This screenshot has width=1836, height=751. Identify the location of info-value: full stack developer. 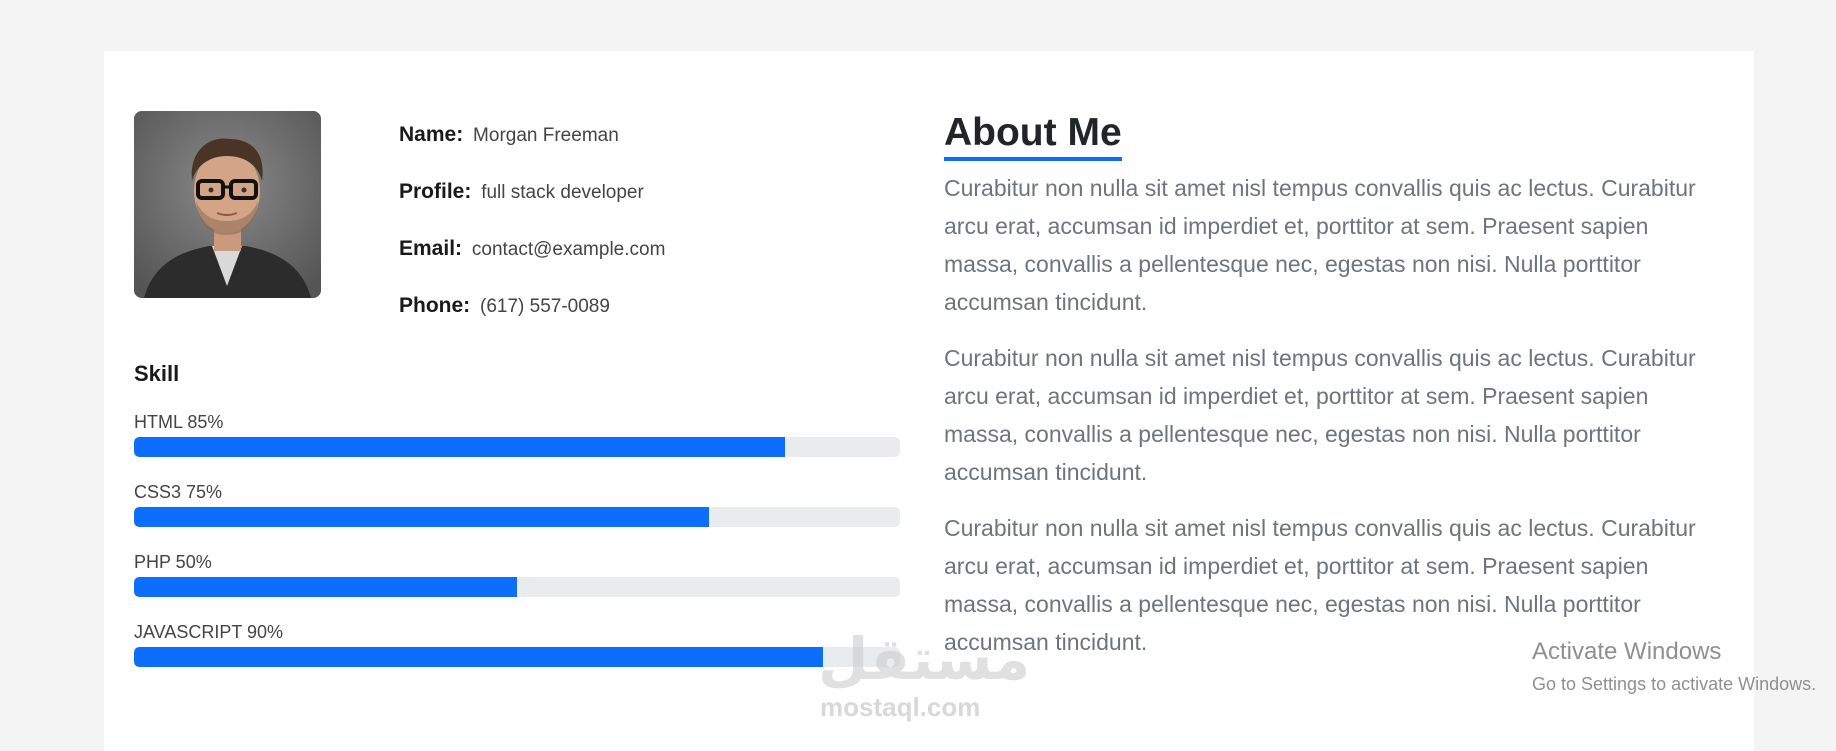
(562, 192).